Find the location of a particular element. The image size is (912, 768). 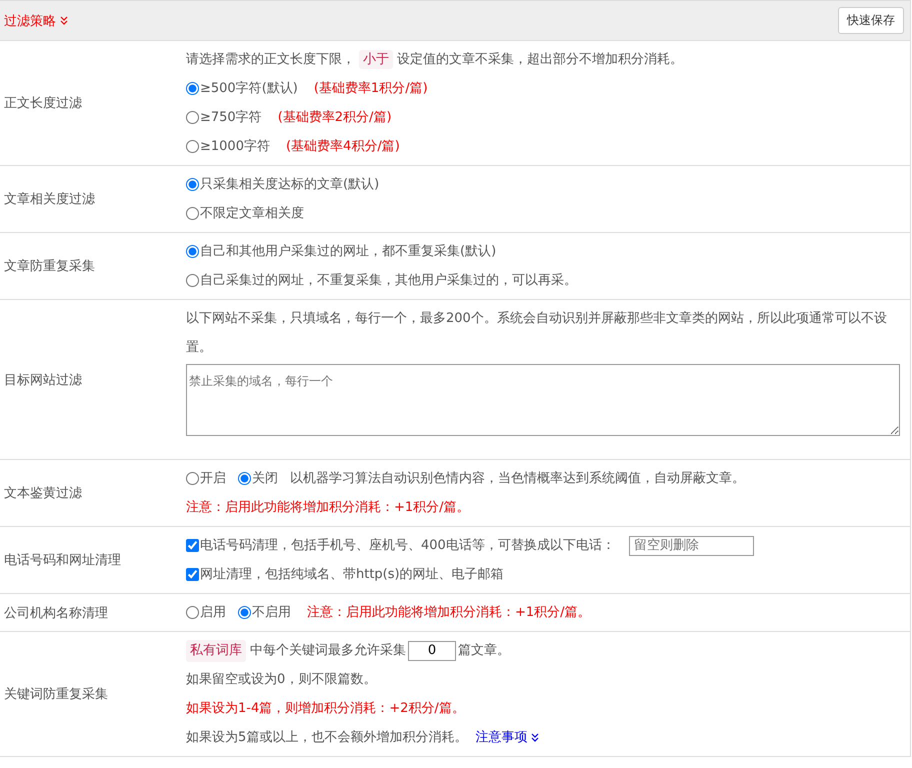

option-label: ≥1000字符 is located at coordinates (235, 146).